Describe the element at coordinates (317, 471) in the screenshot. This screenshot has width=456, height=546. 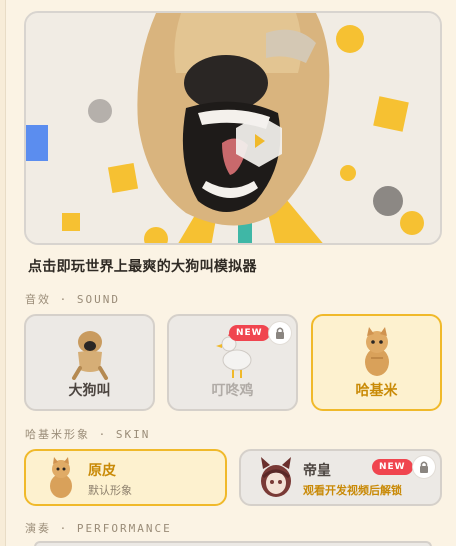
I see `skin-name: 帝皇` at that location.